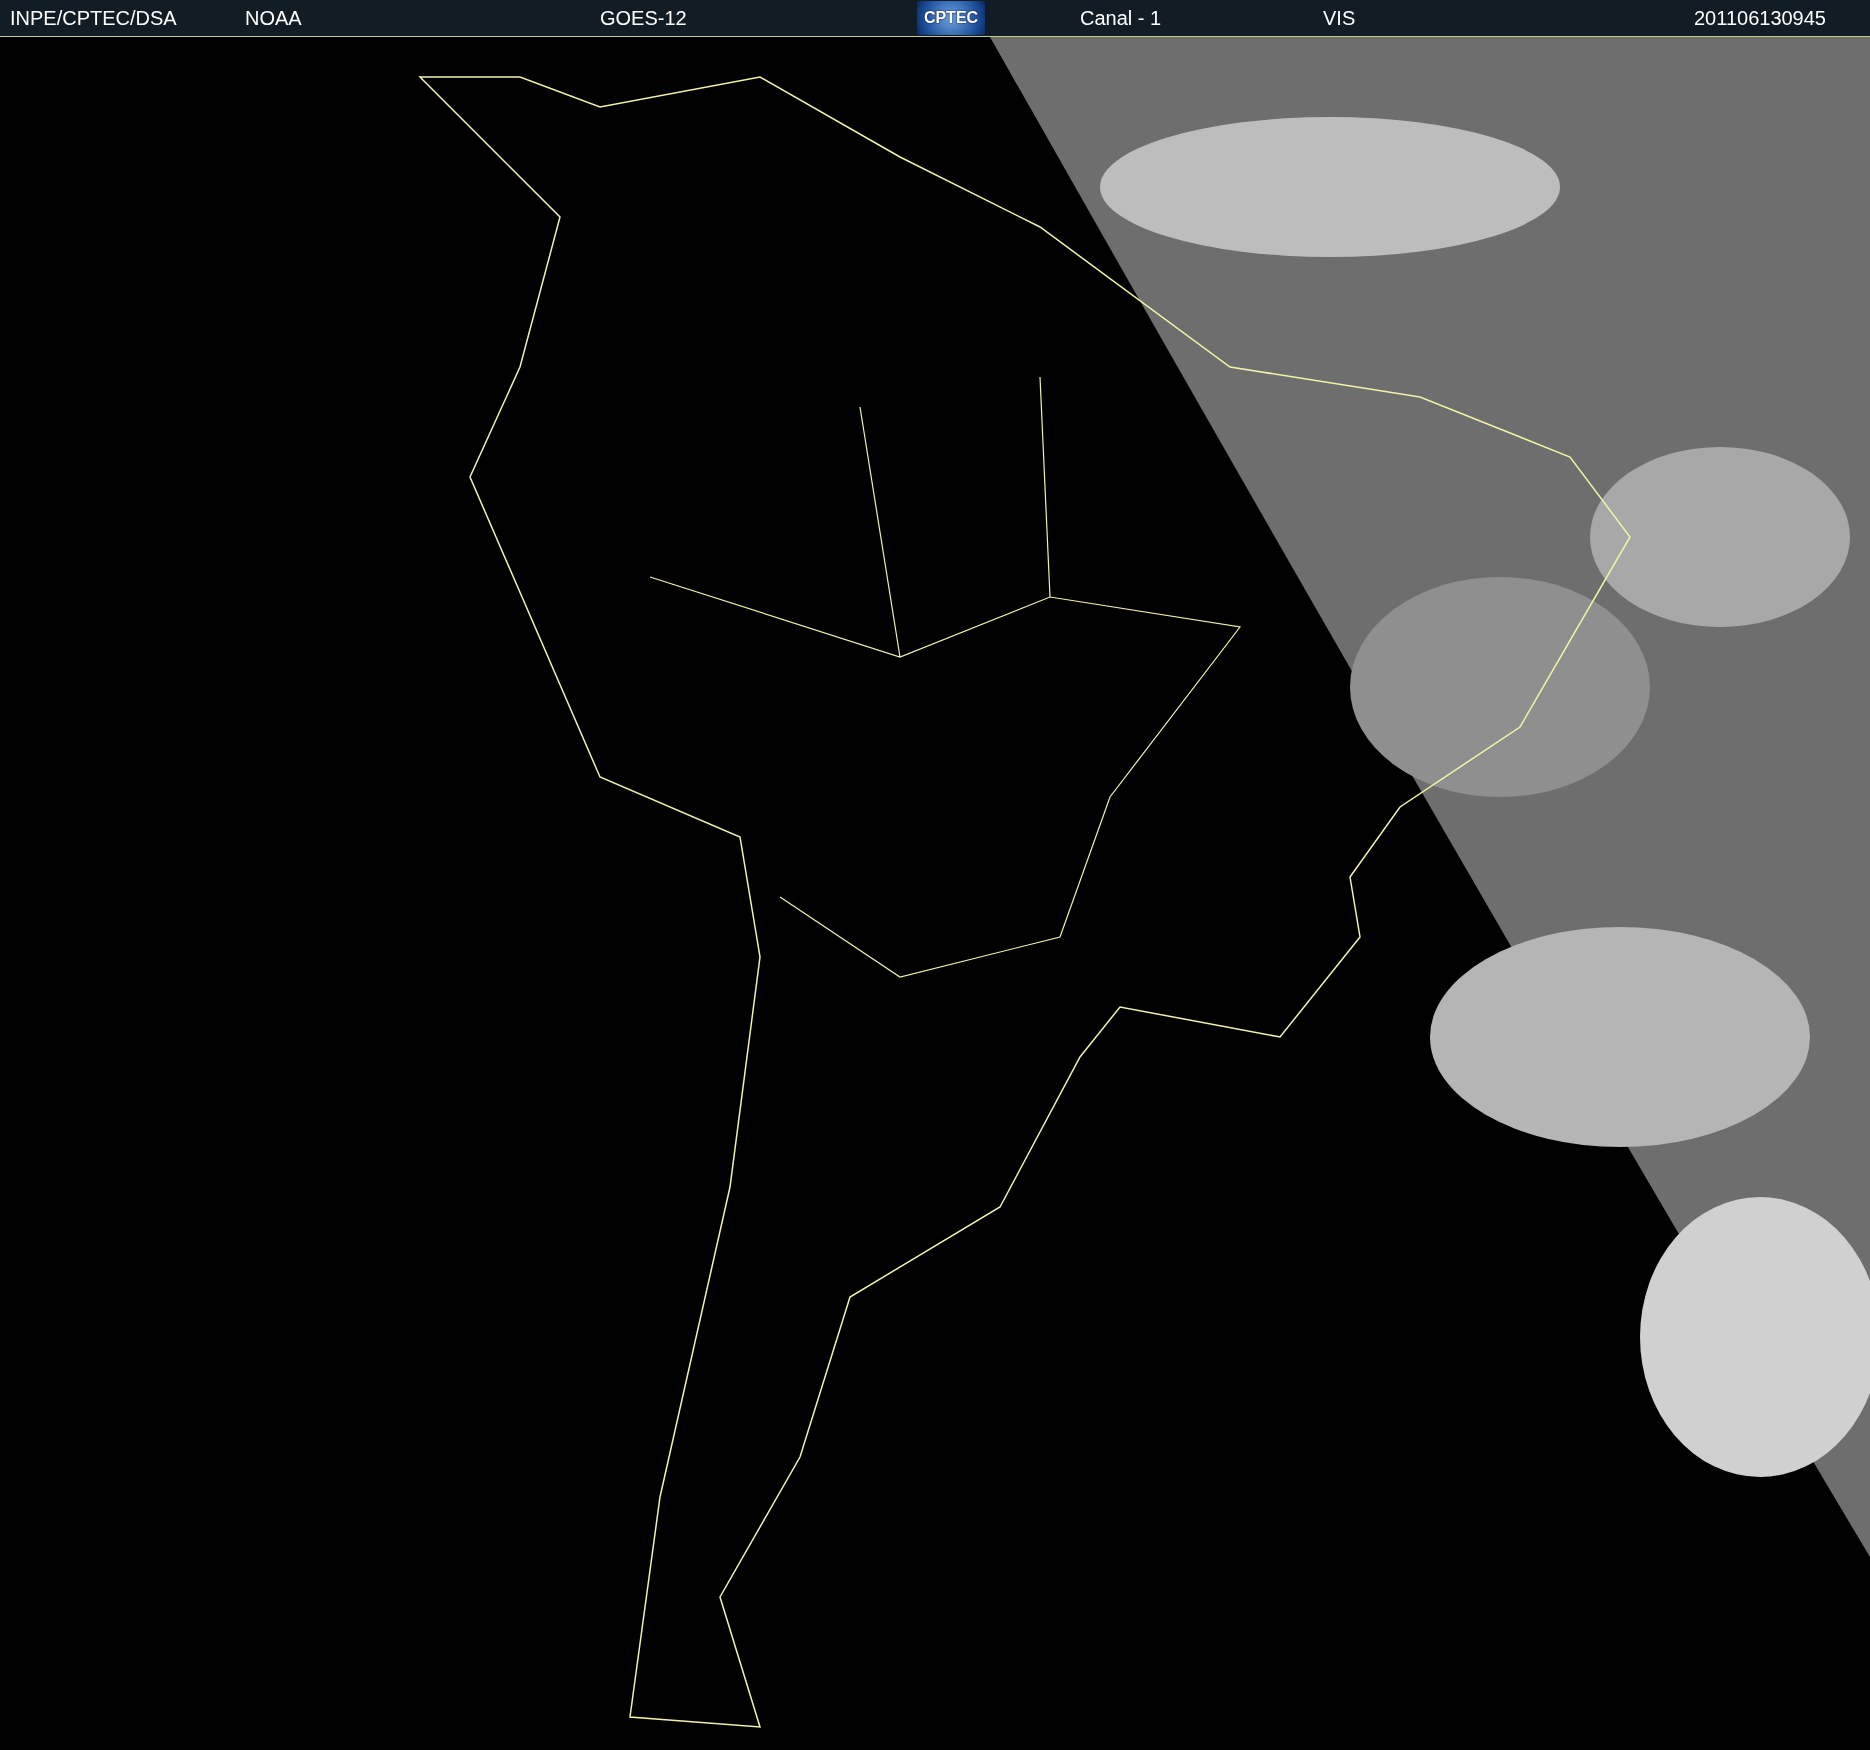 This screenshot has height=1750, width=1870. Describe the element at coordinates (1121, 18) in the screenshot. I see `channel-label: Canal - 1` at that location.